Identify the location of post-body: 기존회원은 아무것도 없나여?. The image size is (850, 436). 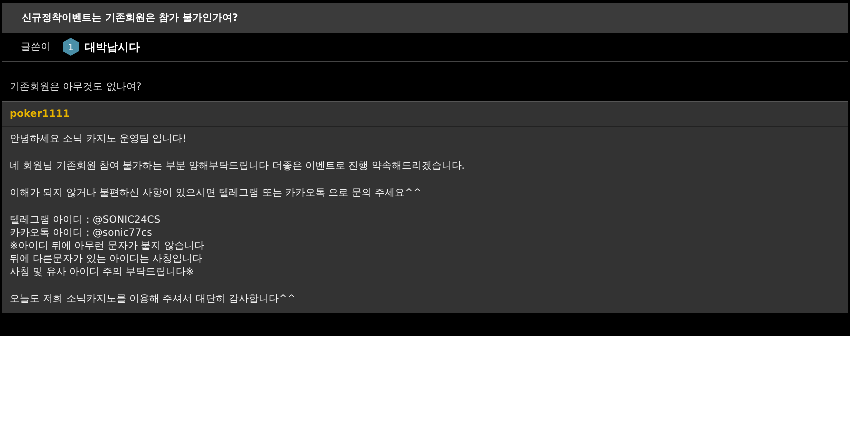
(76, 87).